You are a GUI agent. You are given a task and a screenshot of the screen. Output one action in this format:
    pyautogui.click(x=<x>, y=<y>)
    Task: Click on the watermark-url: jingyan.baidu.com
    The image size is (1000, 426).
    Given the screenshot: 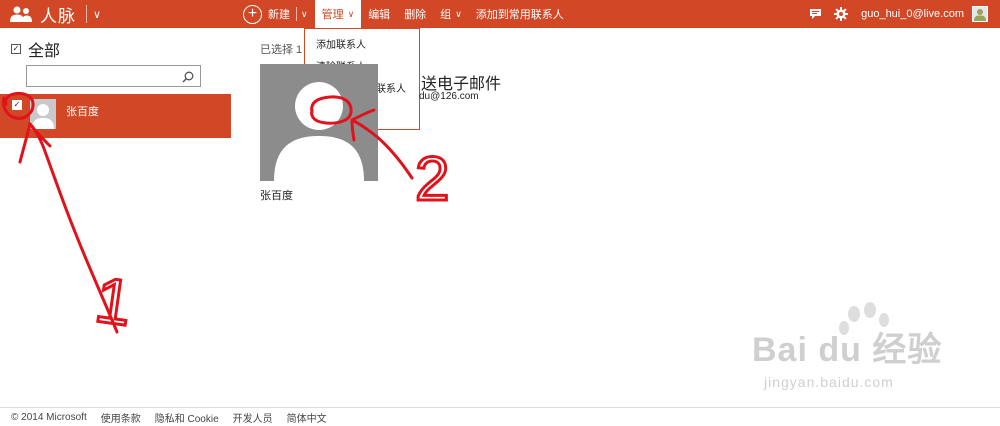 What is the action you would take?
    pyautogui.click(x=829, y=382)
    